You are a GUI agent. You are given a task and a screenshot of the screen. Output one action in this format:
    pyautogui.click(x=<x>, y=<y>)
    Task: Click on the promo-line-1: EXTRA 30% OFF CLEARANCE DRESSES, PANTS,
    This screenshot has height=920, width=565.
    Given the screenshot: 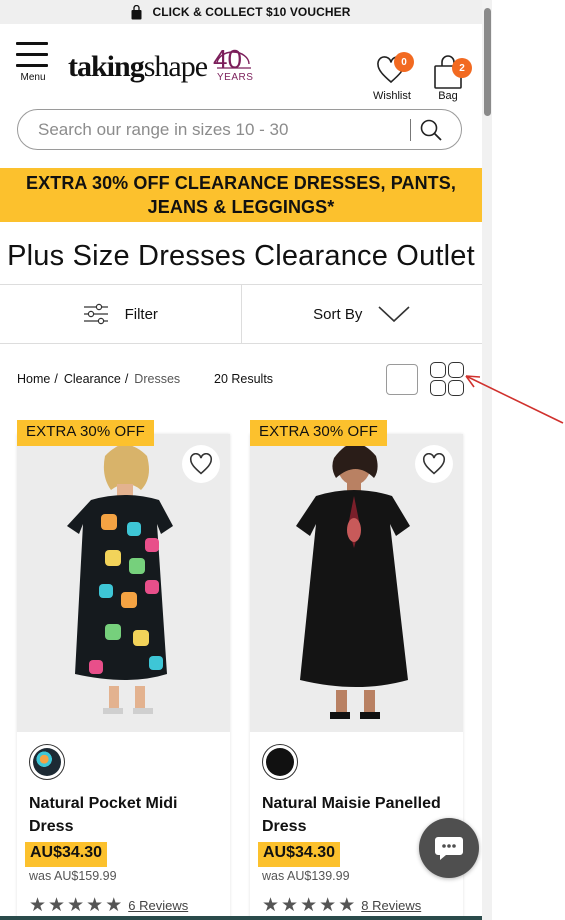 What is the action you would take?
    pyautogui.click(x=241, y=183)
    